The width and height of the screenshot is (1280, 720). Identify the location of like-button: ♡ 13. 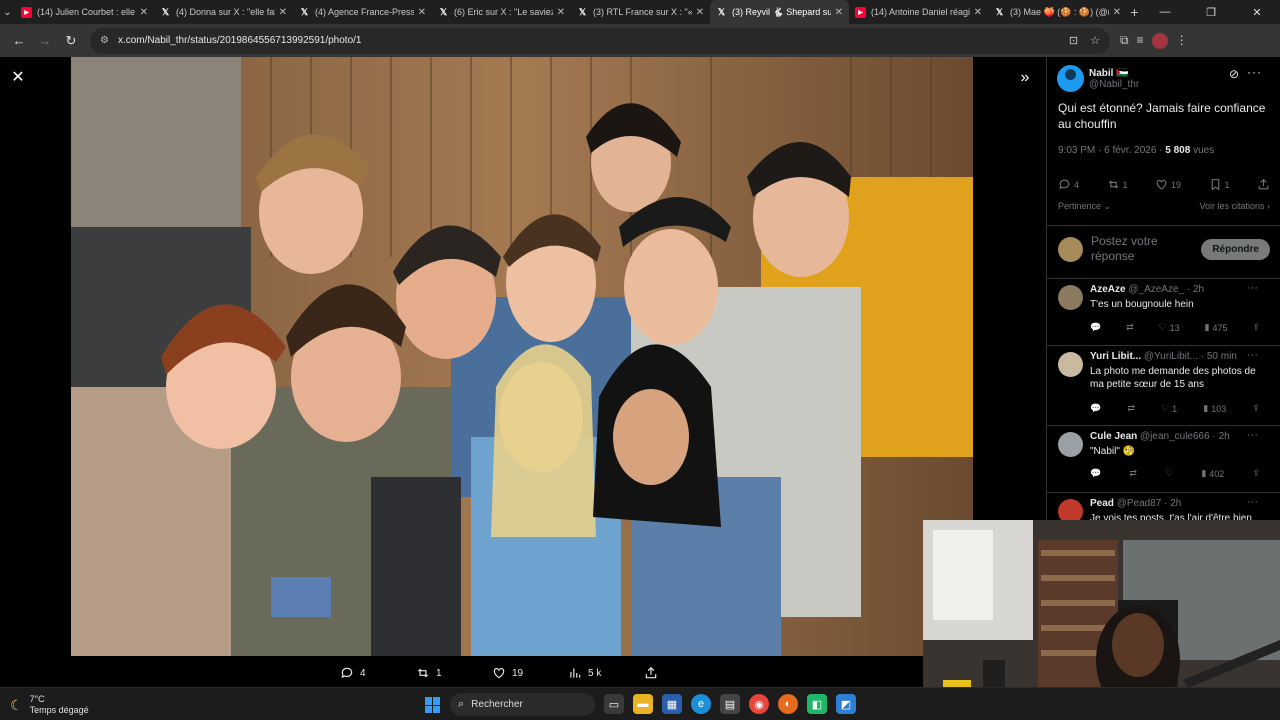
(1169, 327).